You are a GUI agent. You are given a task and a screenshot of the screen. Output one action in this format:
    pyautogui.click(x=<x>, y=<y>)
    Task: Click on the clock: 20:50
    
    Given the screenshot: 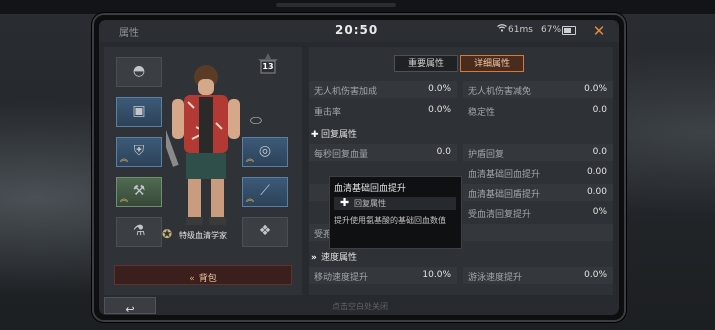 What is the action you would take?
    pyautogui.click(x=357, y=30)
    